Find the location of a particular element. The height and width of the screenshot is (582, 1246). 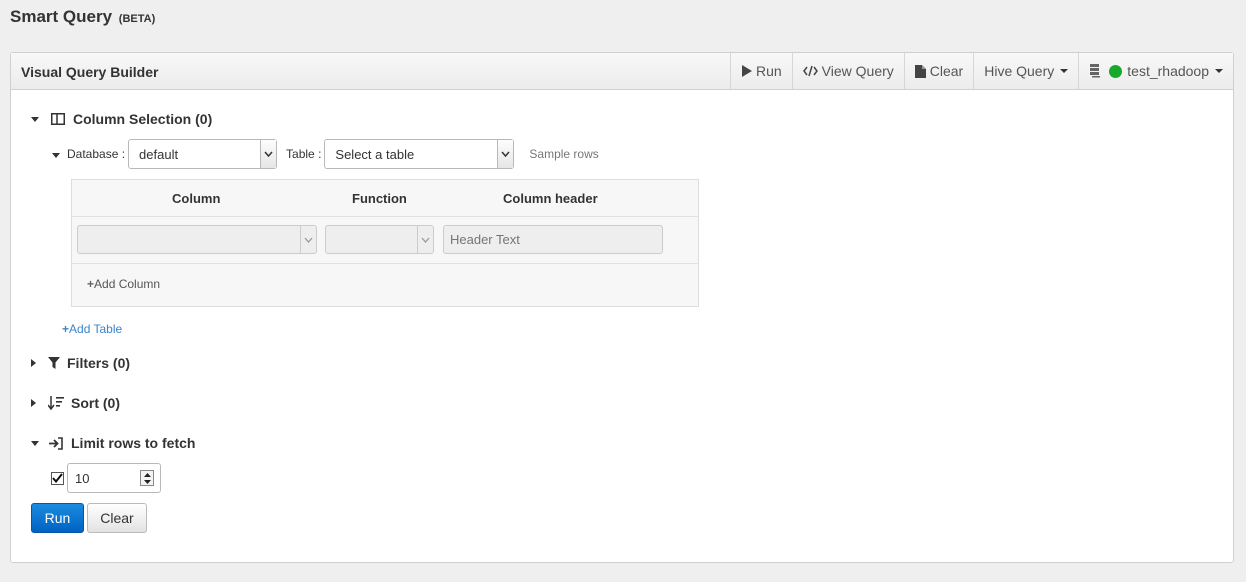

panel-title: Visual Query Builder is located at coordinates (90, 72).